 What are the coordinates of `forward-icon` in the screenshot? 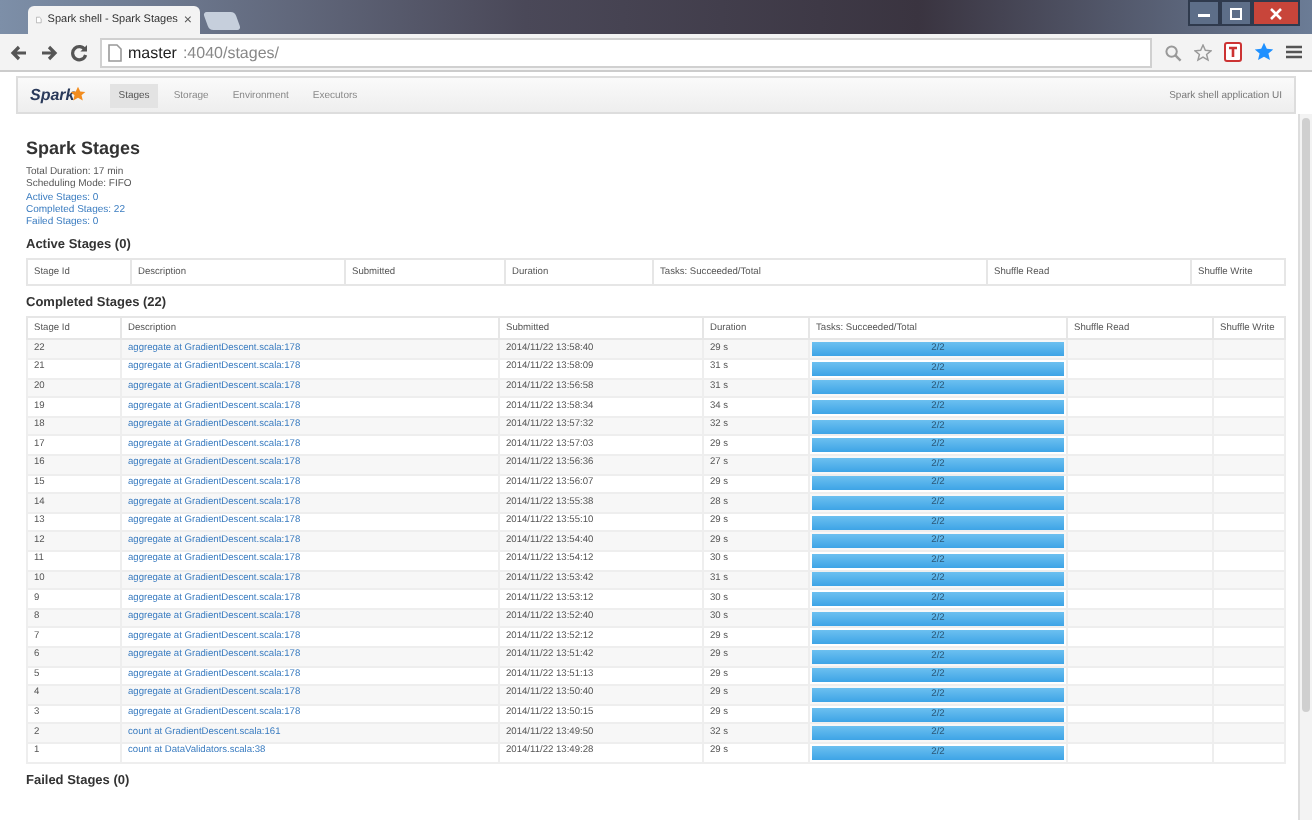 It's located at (49, 52).